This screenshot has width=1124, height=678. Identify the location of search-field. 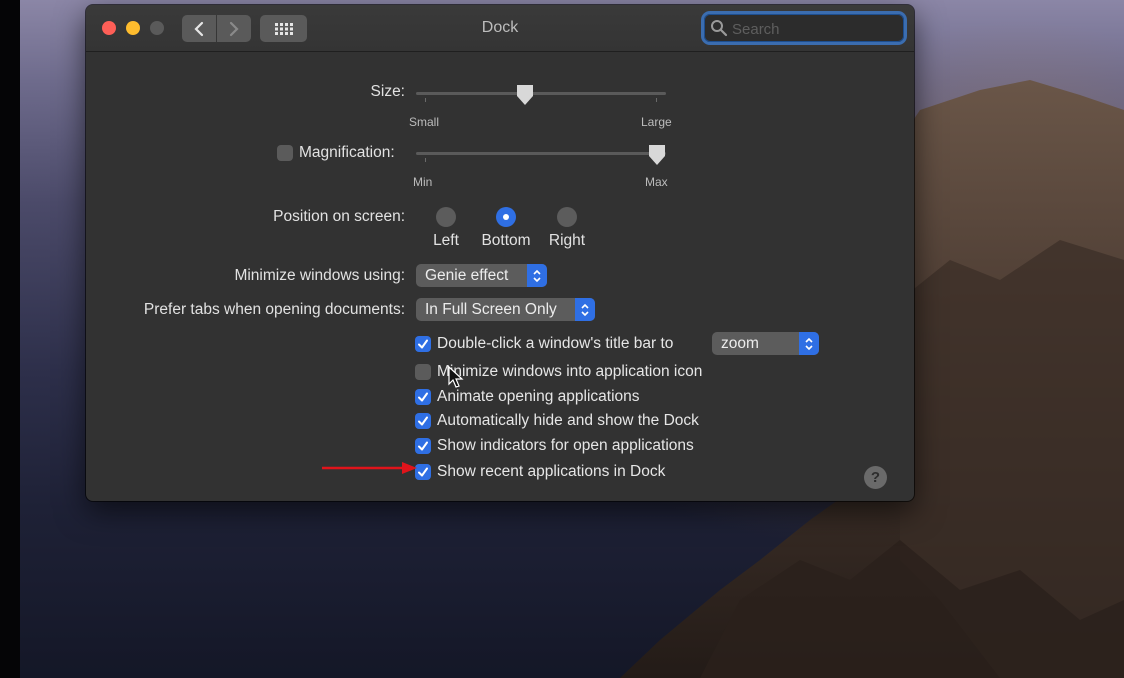
(804, 28).